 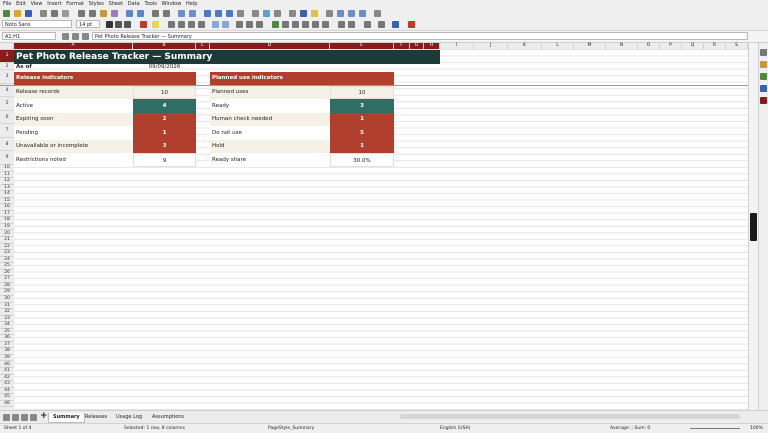 What do you see at coordinates (7, 292) in the screenshot?
I see `row-header: 29` at bounding box center [7, 292].